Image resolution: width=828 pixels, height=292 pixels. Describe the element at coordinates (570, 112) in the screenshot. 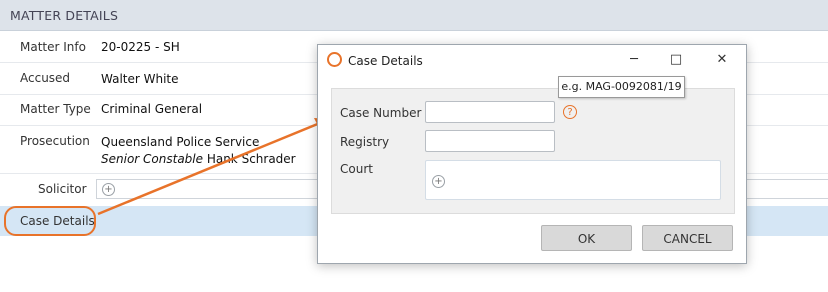

I see `help-icon: ?` at that location.